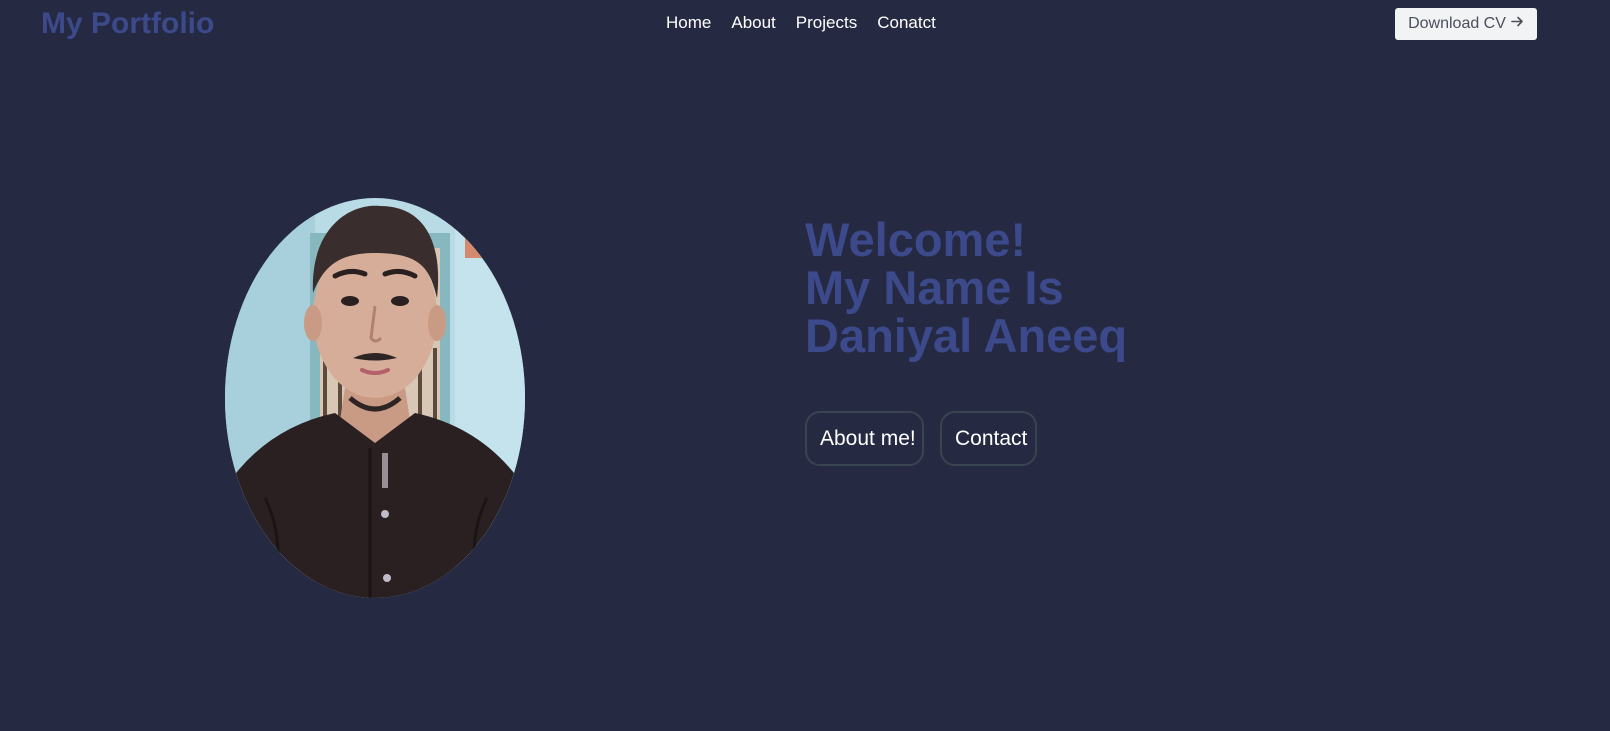 This screenshot has width=1610, height=731. I want to click on hero-headline: Welcome! My Name Is Daniyal Aneeq, so click(966, 288).